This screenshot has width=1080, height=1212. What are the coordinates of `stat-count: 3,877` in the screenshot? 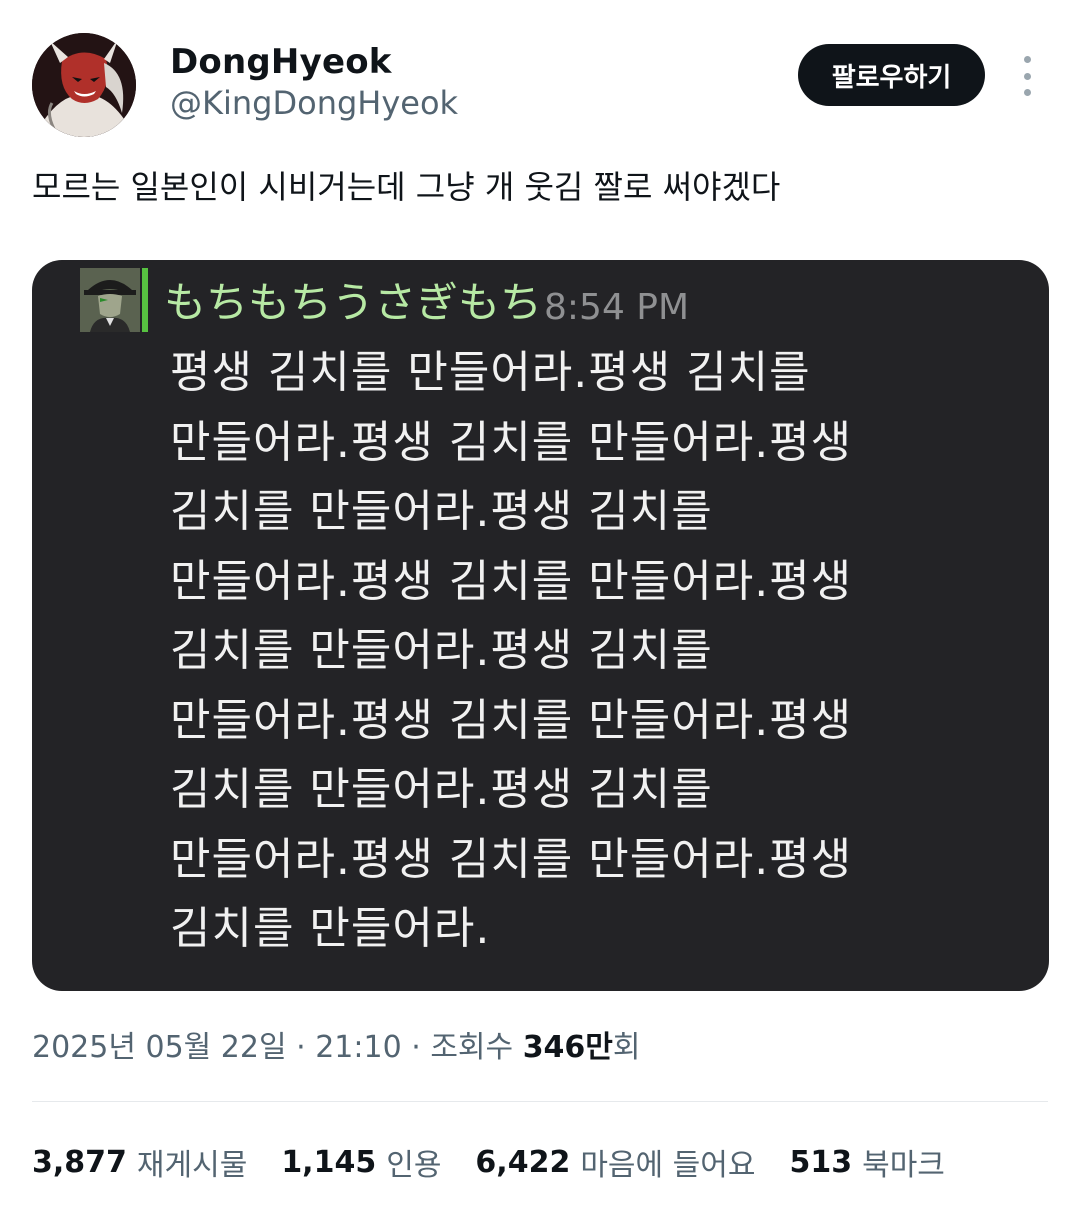 It's located at (79, 1162).